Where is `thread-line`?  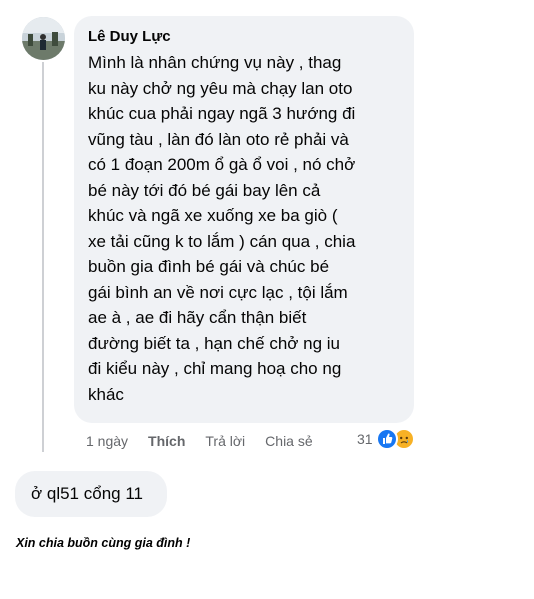 thread-line is located at coordinates (43, 257).